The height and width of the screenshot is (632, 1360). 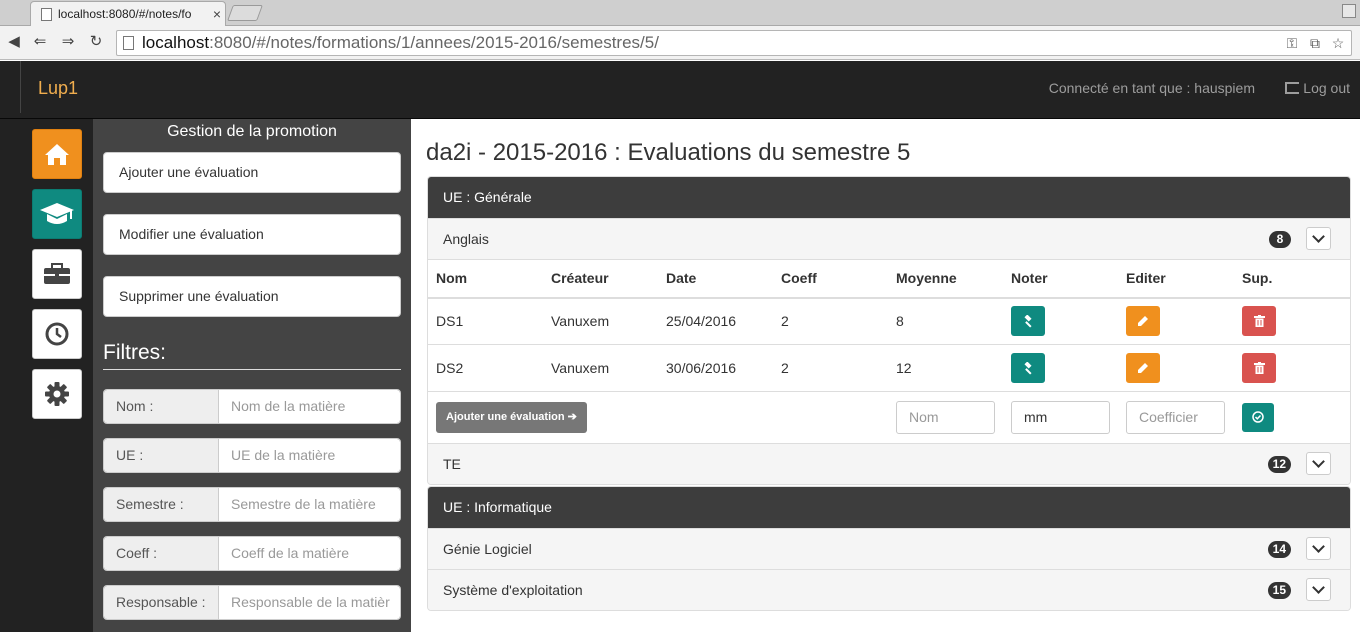 I want to click on cell-nom: DS1, so click(x=485, y=321).